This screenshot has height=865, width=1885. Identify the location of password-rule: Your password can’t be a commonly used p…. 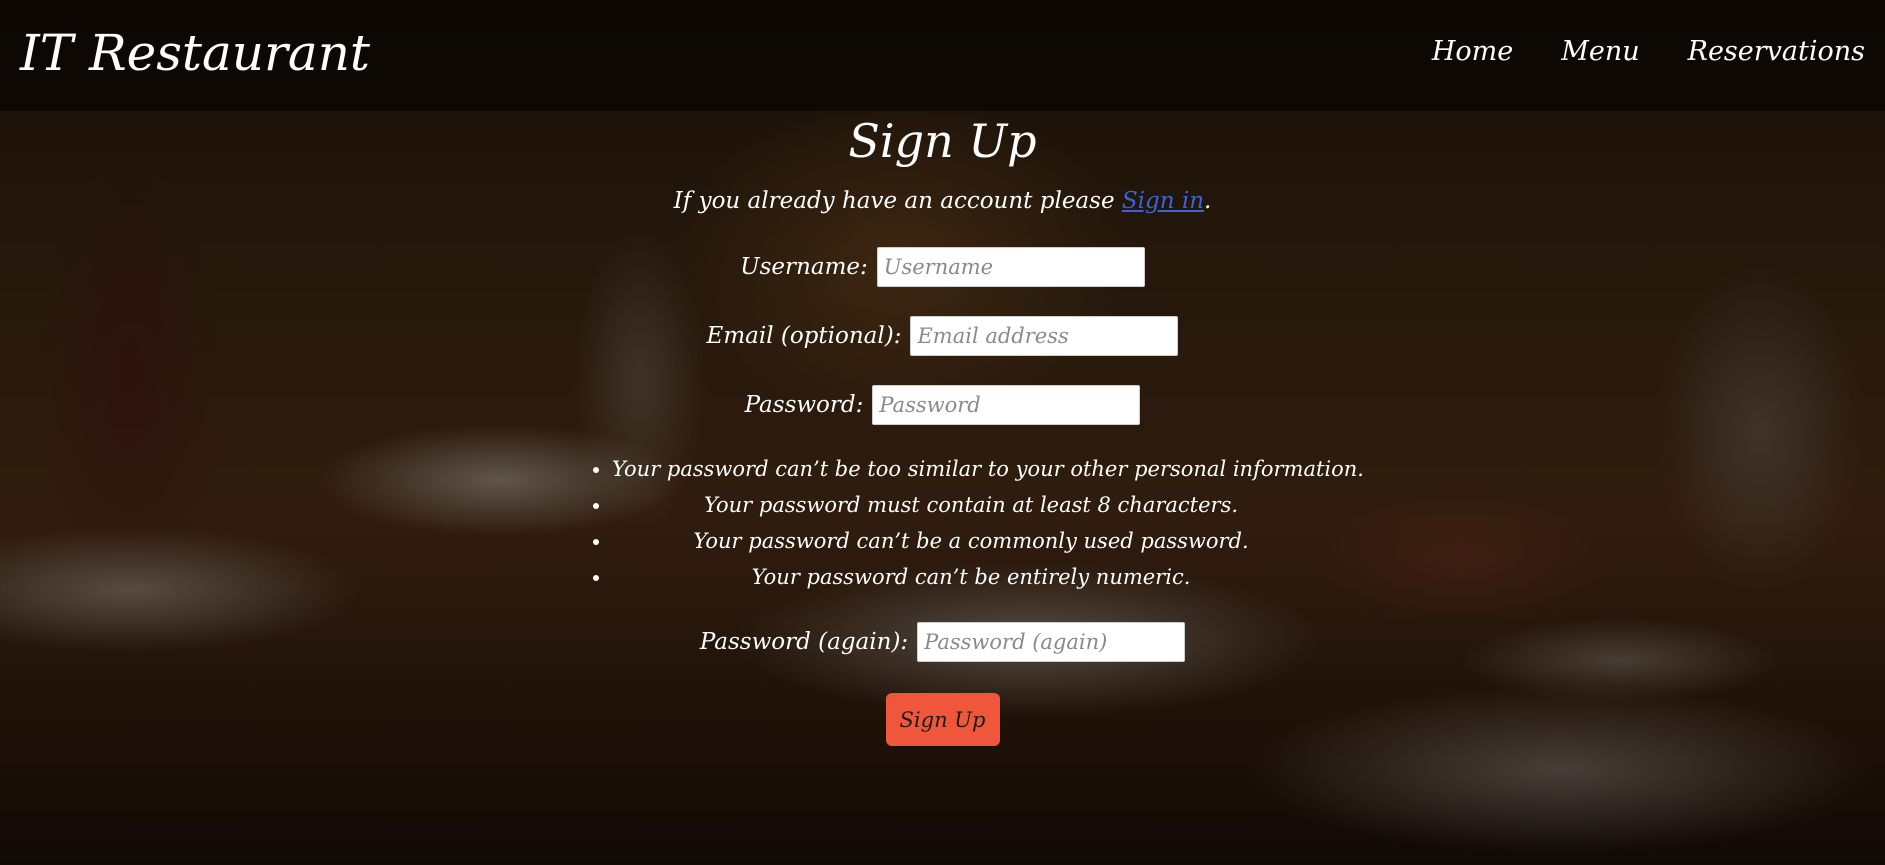
(971, 541).